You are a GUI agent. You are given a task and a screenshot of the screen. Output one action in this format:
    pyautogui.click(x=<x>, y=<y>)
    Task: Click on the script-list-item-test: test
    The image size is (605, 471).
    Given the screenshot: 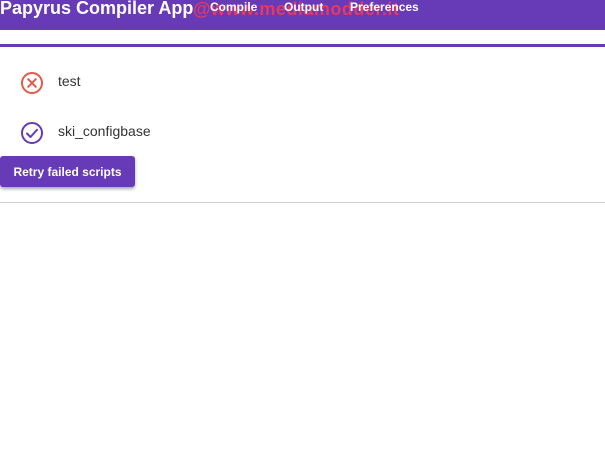 What is the action you would take?
    pyautogui.click(x=302, y=83)
    